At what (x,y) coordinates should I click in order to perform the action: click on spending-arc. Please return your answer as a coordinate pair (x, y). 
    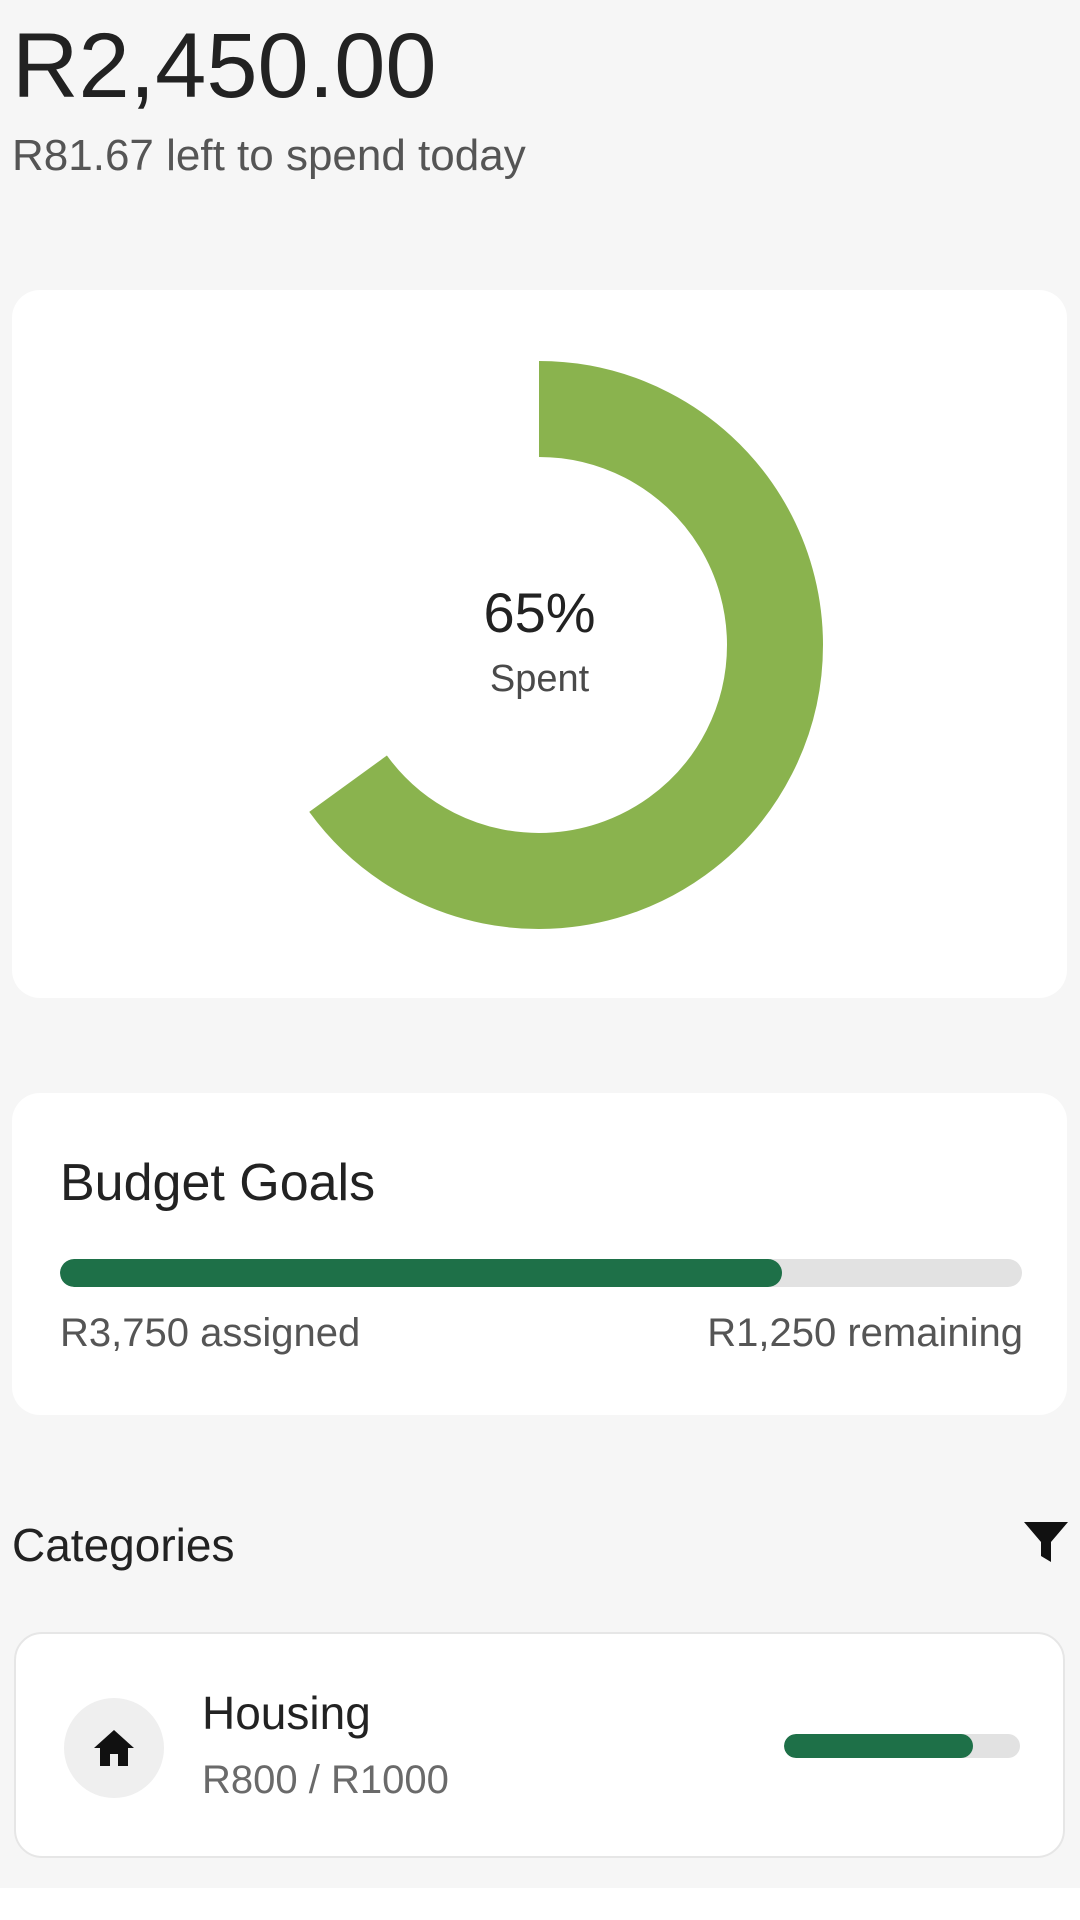
    Looking at the image, I should click on (566, 645).